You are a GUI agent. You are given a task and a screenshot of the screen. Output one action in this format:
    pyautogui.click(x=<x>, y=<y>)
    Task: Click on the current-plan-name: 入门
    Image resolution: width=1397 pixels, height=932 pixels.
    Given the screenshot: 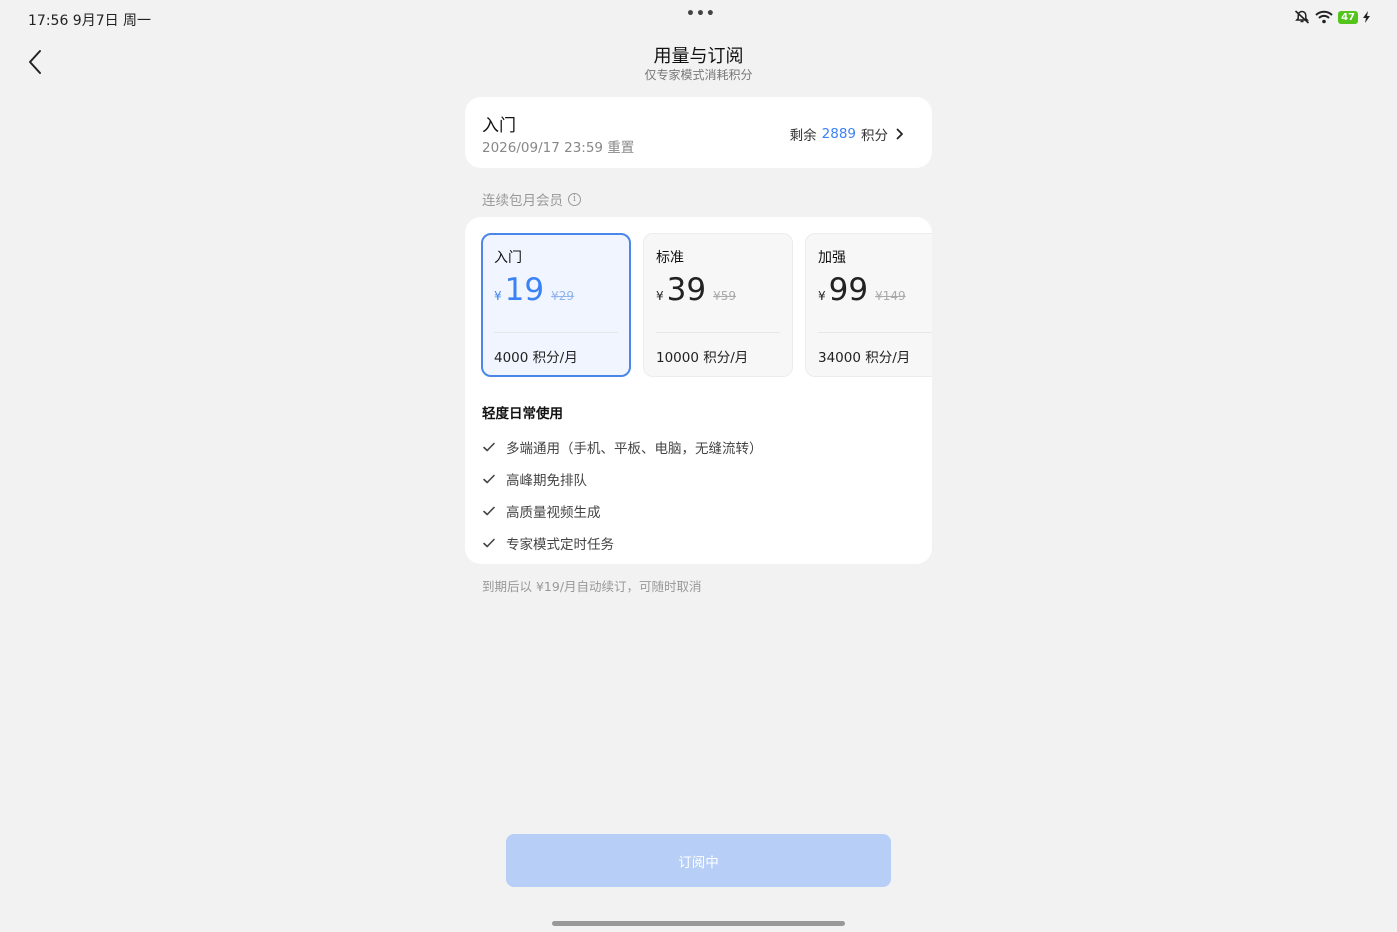 What is the action you would take?
    pyautogui.click(x=499, y=126)
    